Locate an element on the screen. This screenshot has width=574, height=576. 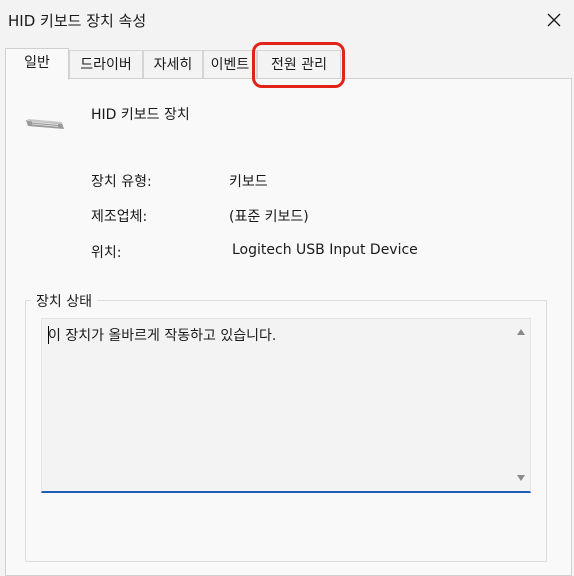
scroll-down-arrow-icon is located at coordinates (521, 478).